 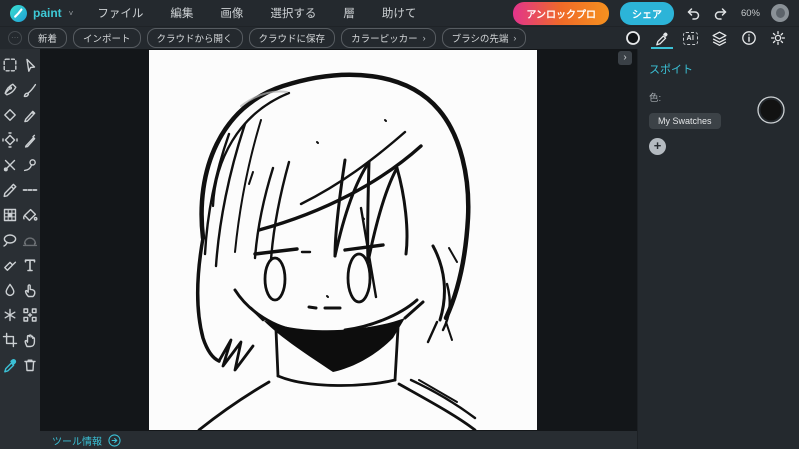 I want to click on pen-tool, so click(x=10, y=90).